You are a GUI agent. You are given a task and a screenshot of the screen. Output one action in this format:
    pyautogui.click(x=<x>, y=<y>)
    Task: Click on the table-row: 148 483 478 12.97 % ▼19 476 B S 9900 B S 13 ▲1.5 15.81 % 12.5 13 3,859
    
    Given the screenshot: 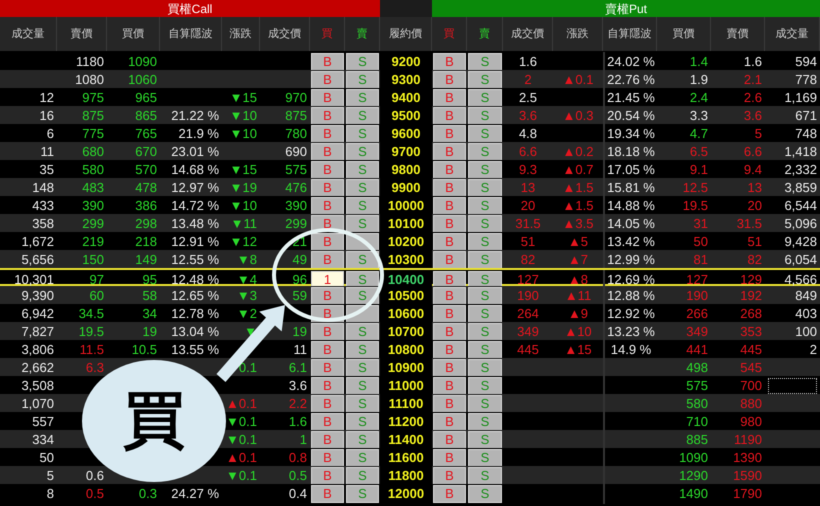 What is the action you would take?
    pyautogui.click(x=410, y=187)
    